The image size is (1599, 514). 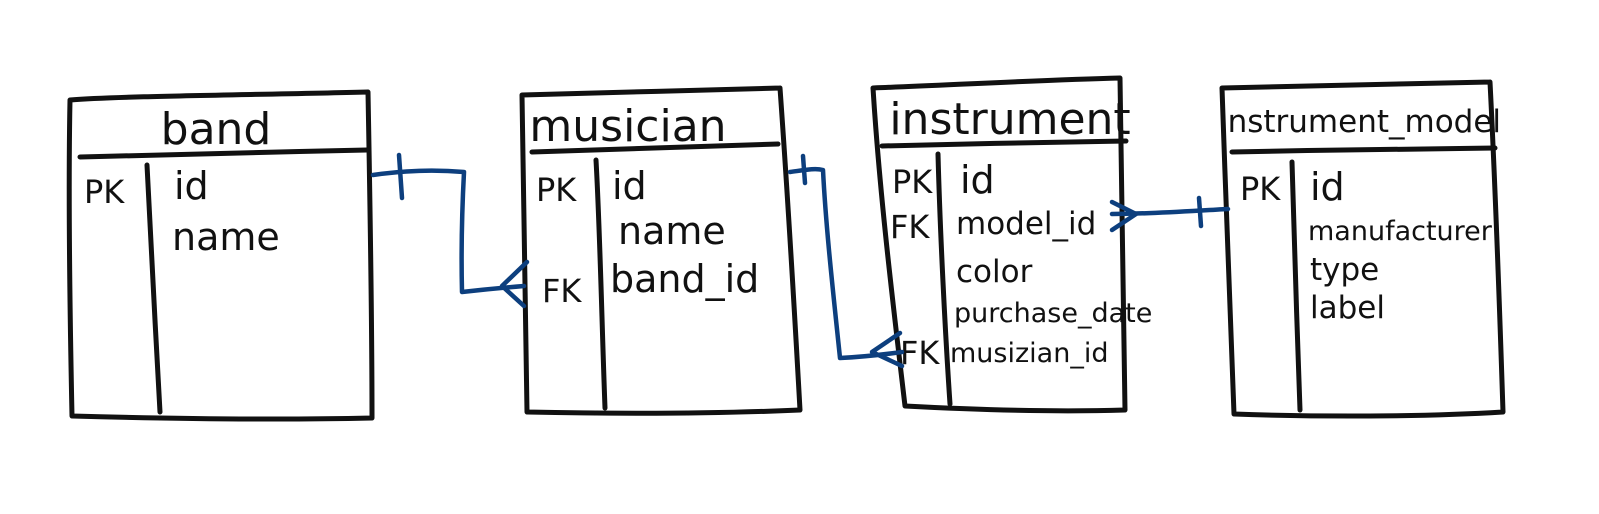 I want to click on relationship-band-musician, so click(x=450, y=230).